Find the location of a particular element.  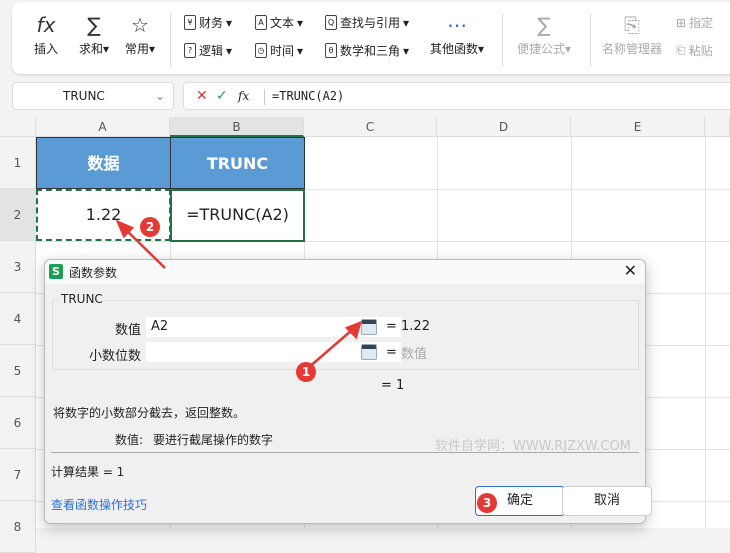

annotation-arrows is located at coordinates (238, 294).